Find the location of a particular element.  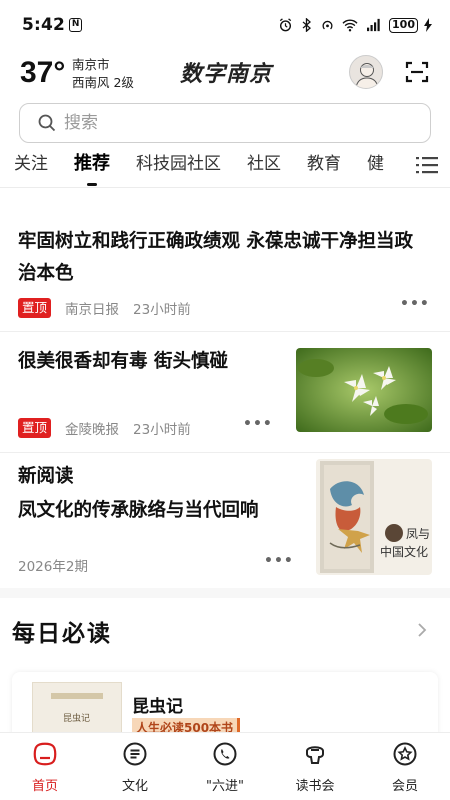

culture-icon is located at coordinates (135, 754).